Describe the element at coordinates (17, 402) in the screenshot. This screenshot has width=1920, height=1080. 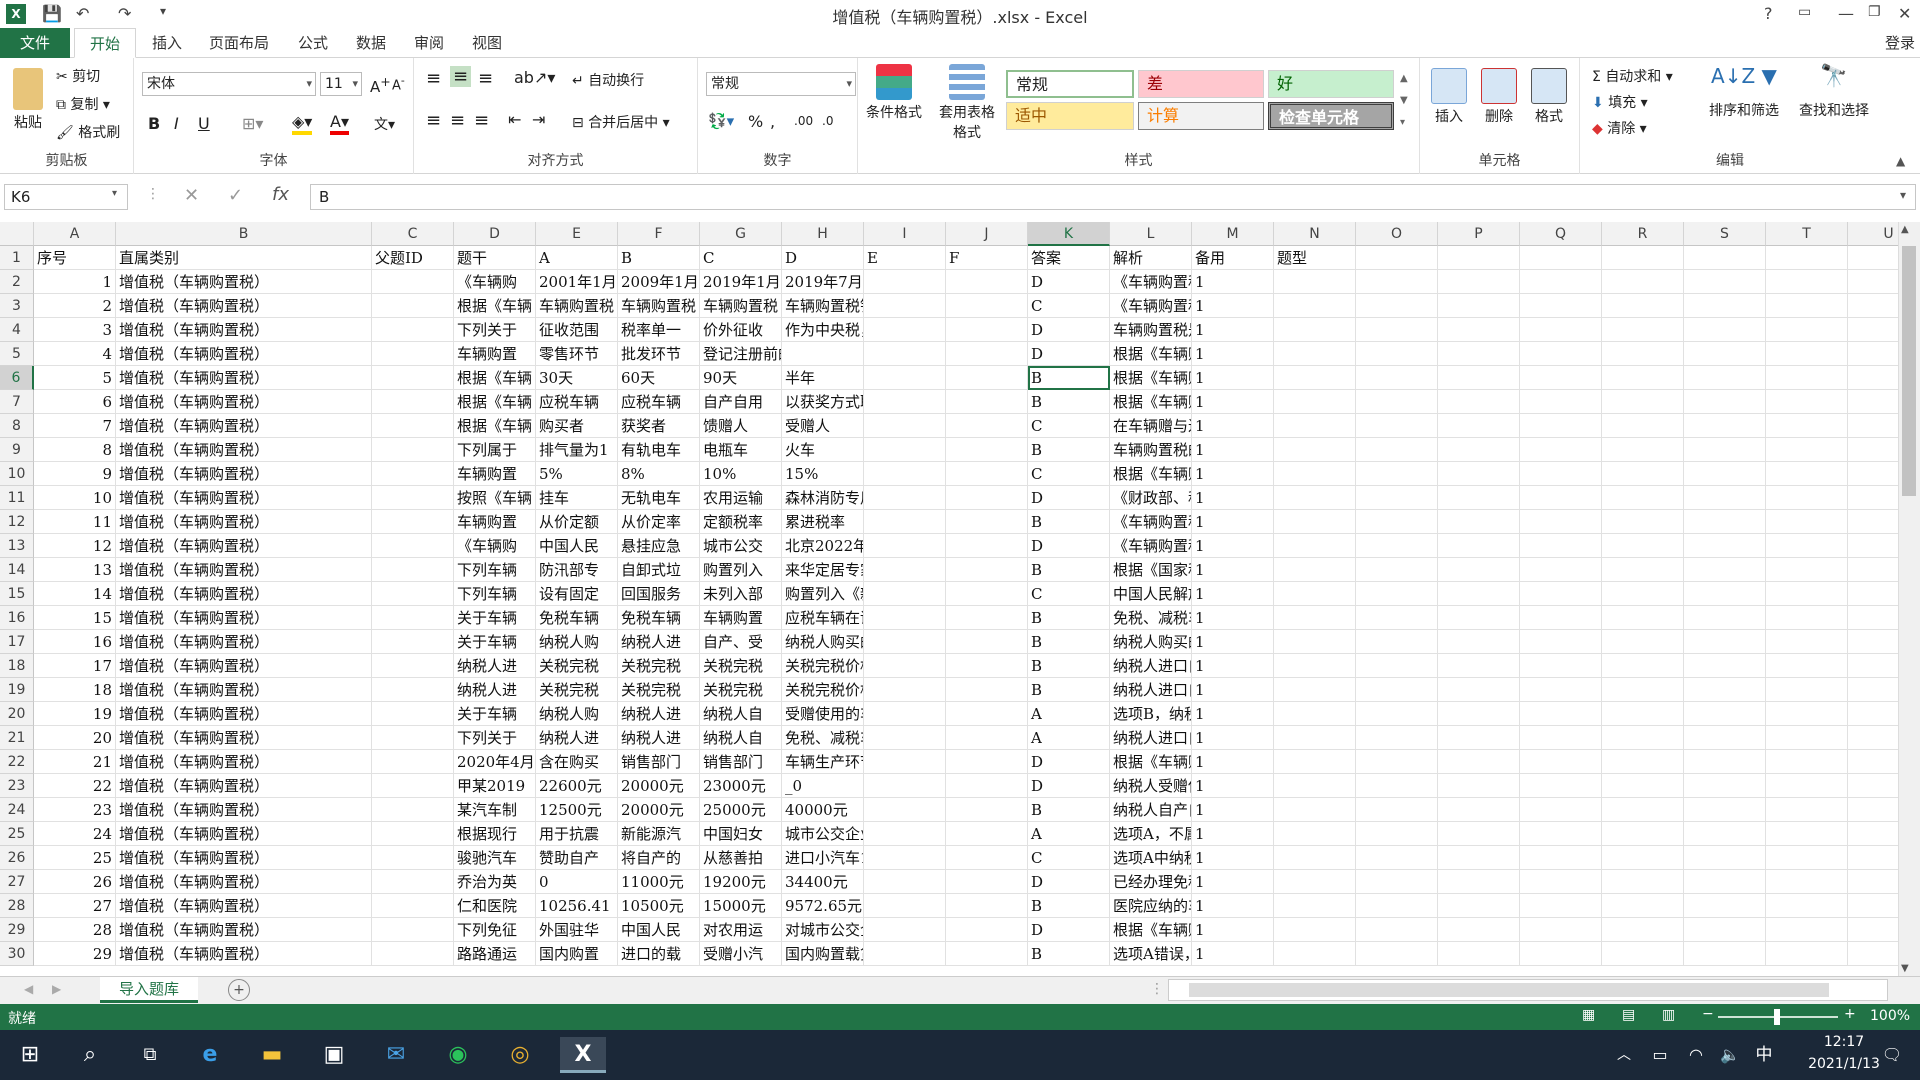
I see `row-header: 7` at that location.